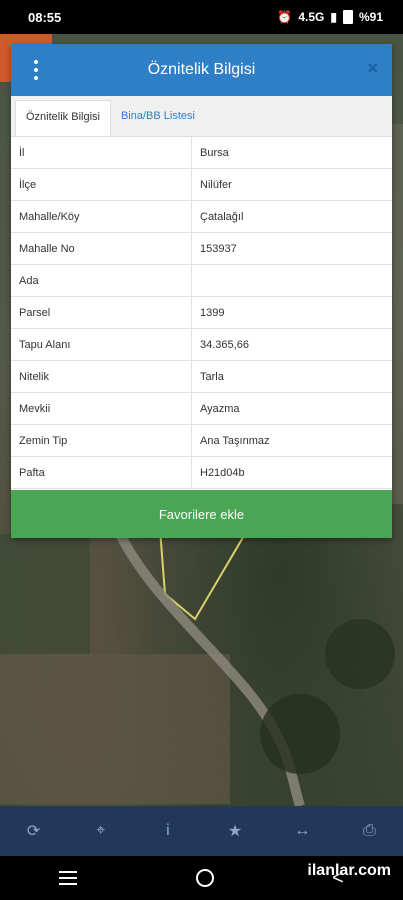 This screenshot has width=403, height=900. I want to click on table-row: Mevkii Ayazma, so click(201, 408).